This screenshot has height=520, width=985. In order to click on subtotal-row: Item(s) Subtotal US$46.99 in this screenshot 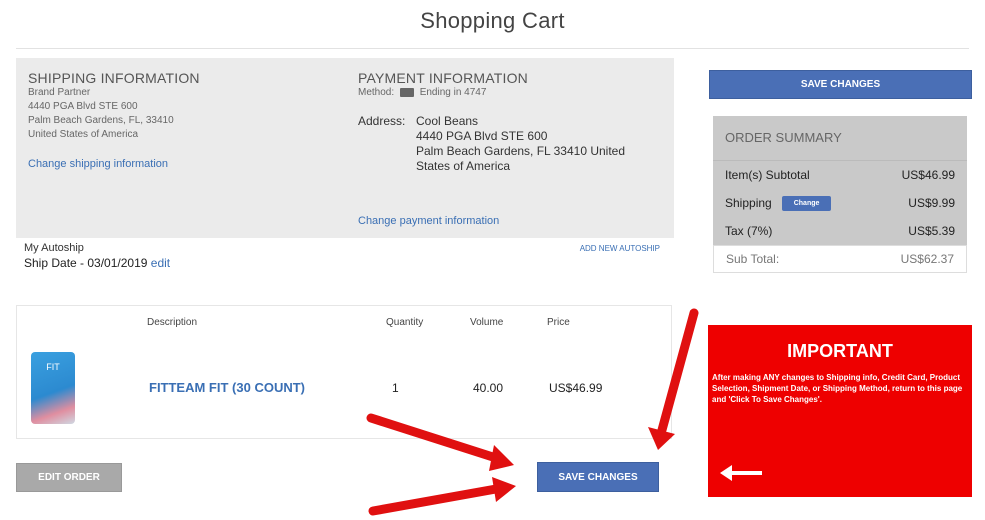, I will do `click(840, 175)`.